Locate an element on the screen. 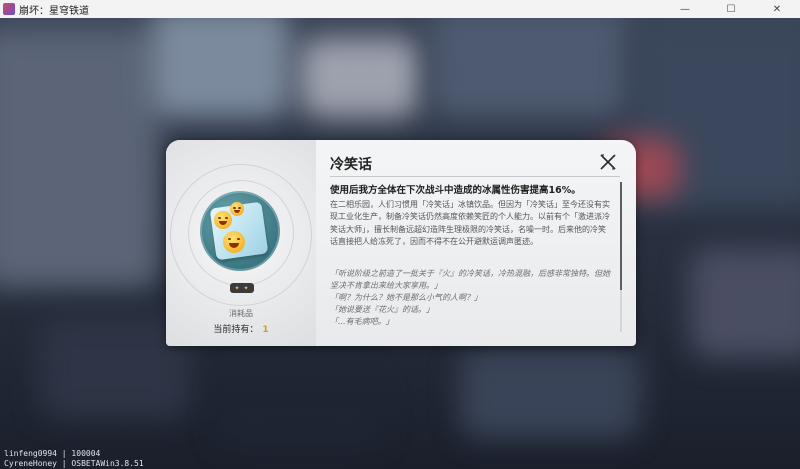 The image size is (800, 469). close-icon is located at coordinates (608, 162).